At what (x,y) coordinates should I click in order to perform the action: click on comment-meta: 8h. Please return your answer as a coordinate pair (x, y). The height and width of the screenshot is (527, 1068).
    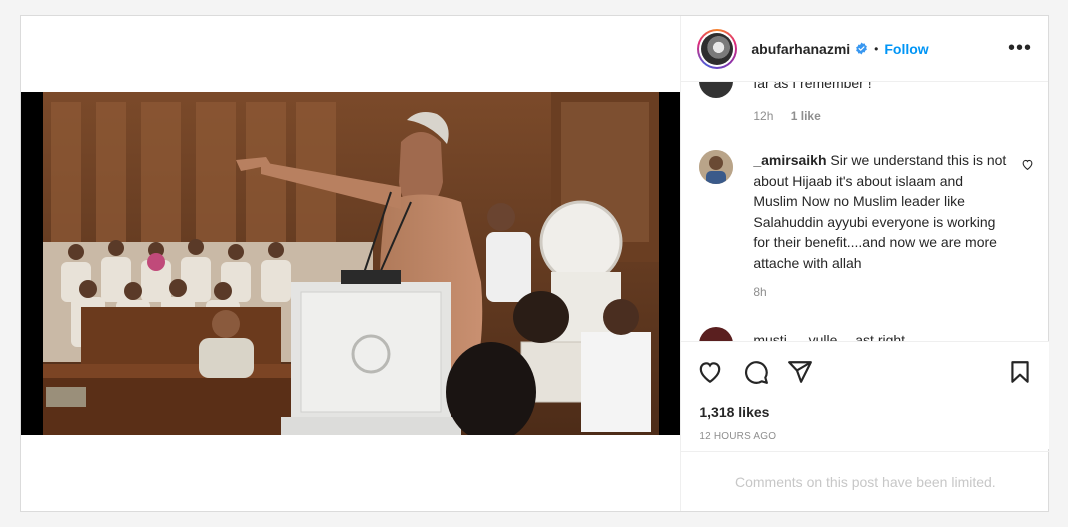
    Looking at the image, I should click on (759, 292).